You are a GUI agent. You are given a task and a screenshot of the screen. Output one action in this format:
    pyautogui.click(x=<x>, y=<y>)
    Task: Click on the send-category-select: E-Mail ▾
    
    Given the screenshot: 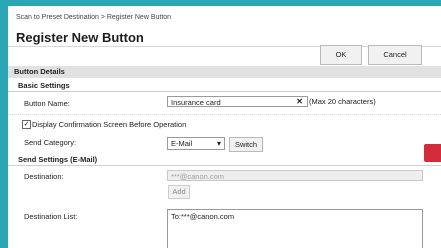 What is the action you would take?
    pyautogui.click(x=196, y=143)
    